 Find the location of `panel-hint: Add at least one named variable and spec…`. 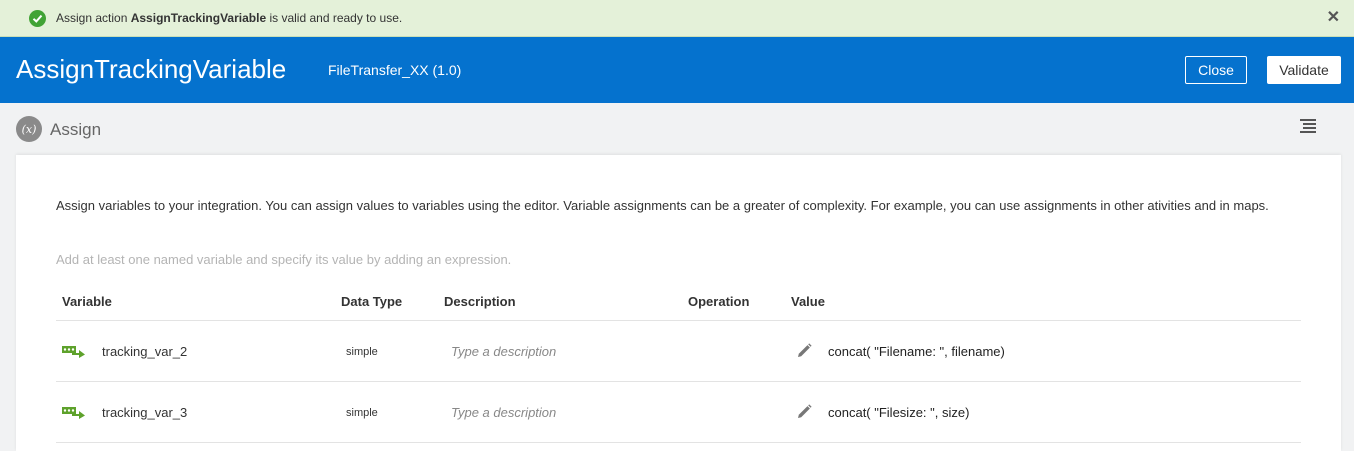

panel-hint: Add at least one named variable and spec… is located at coordinates (284, 259).